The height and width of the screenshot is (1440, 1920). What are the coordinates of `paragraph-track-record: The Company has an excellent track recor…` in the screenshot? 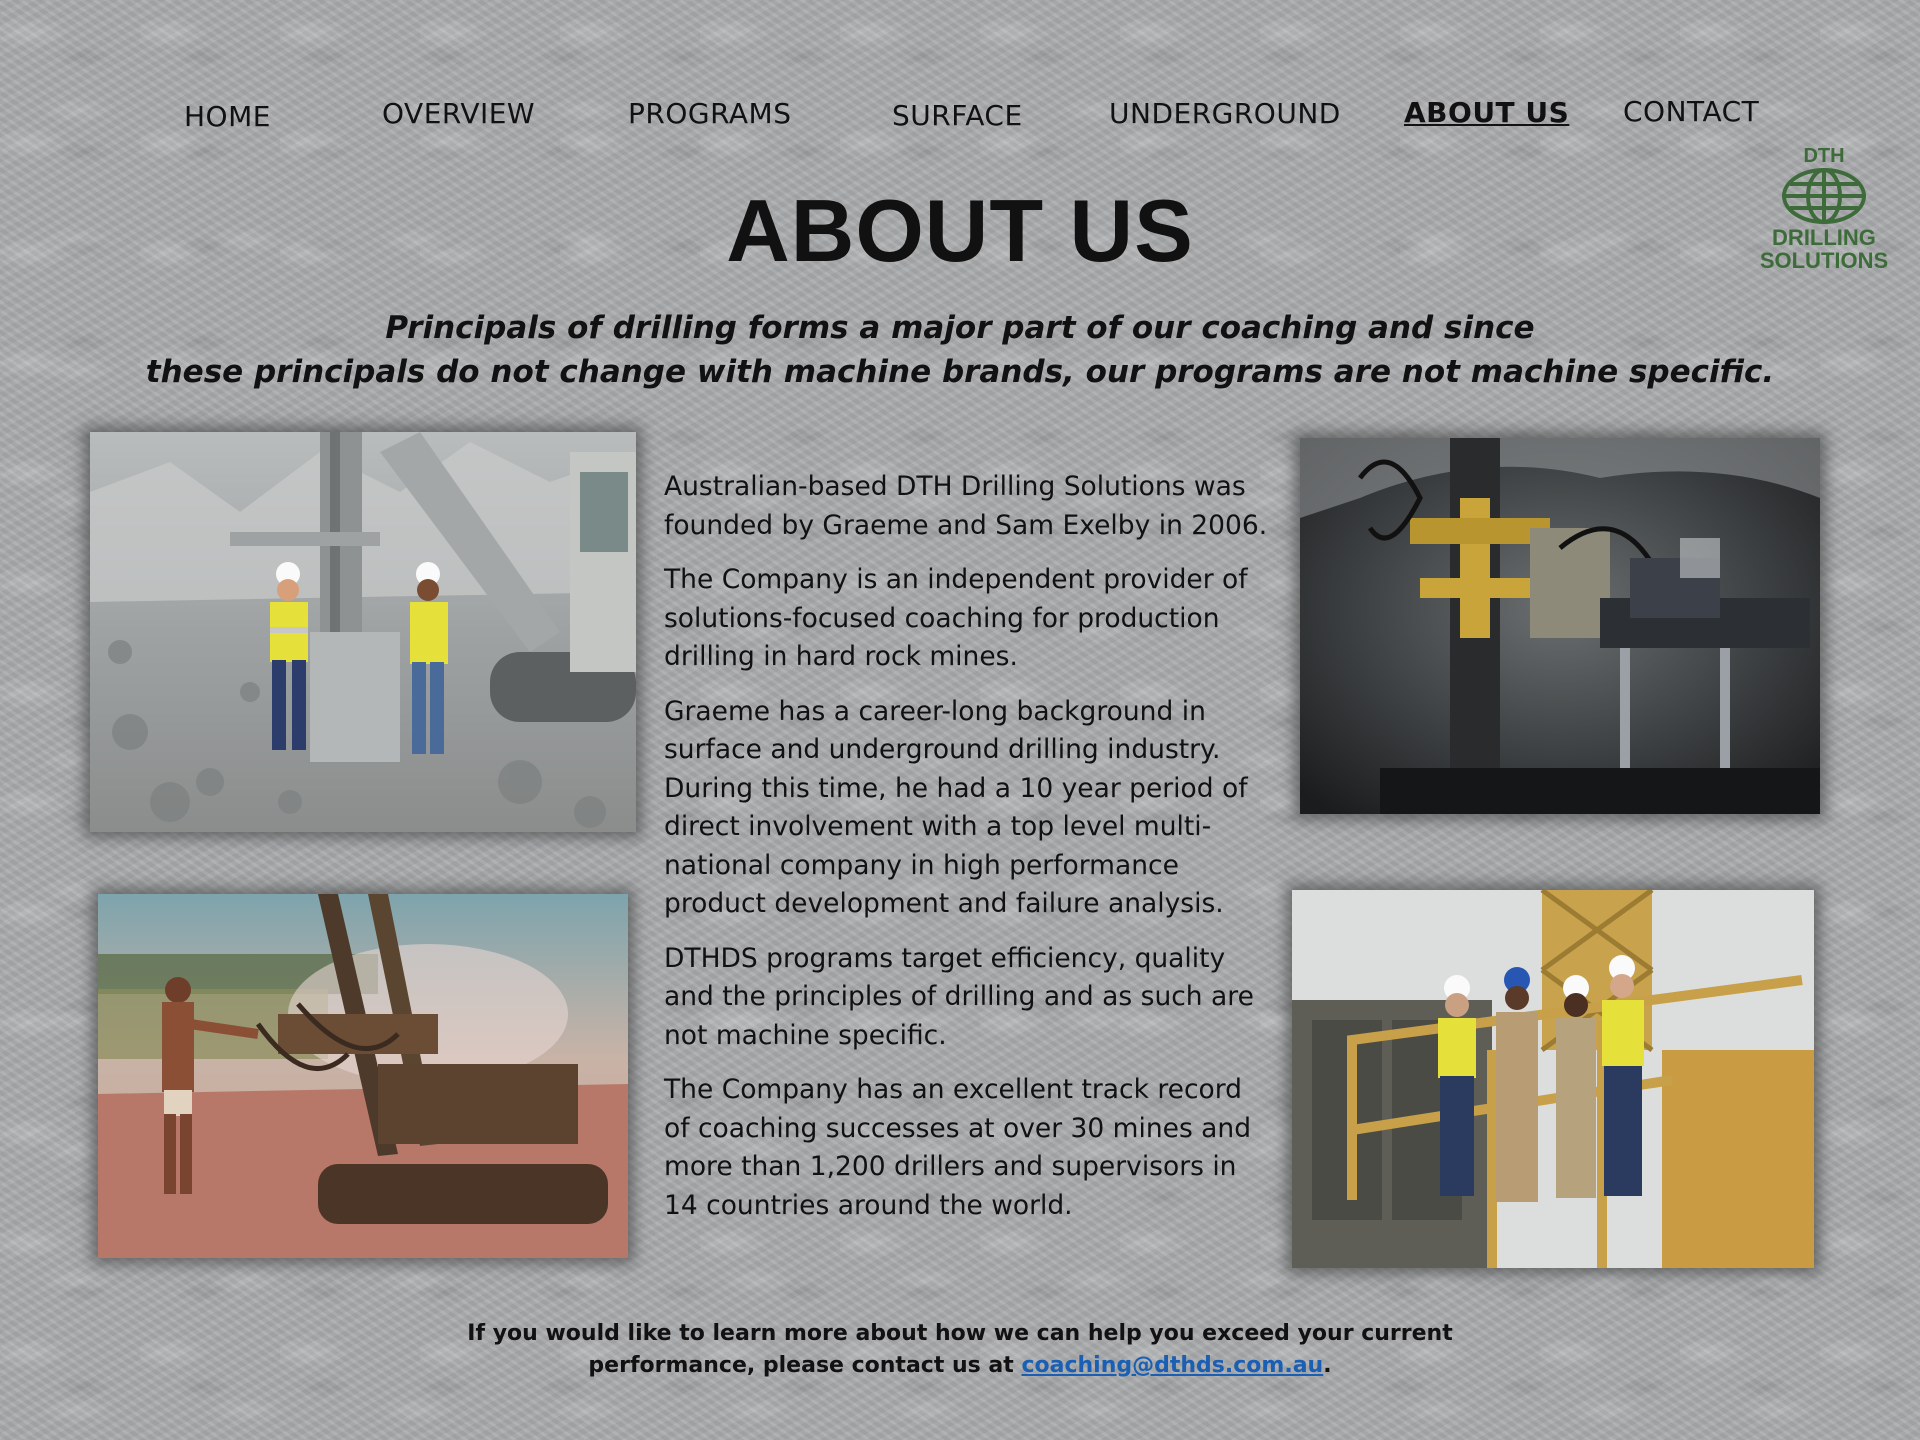 It's located at (958, 1147).